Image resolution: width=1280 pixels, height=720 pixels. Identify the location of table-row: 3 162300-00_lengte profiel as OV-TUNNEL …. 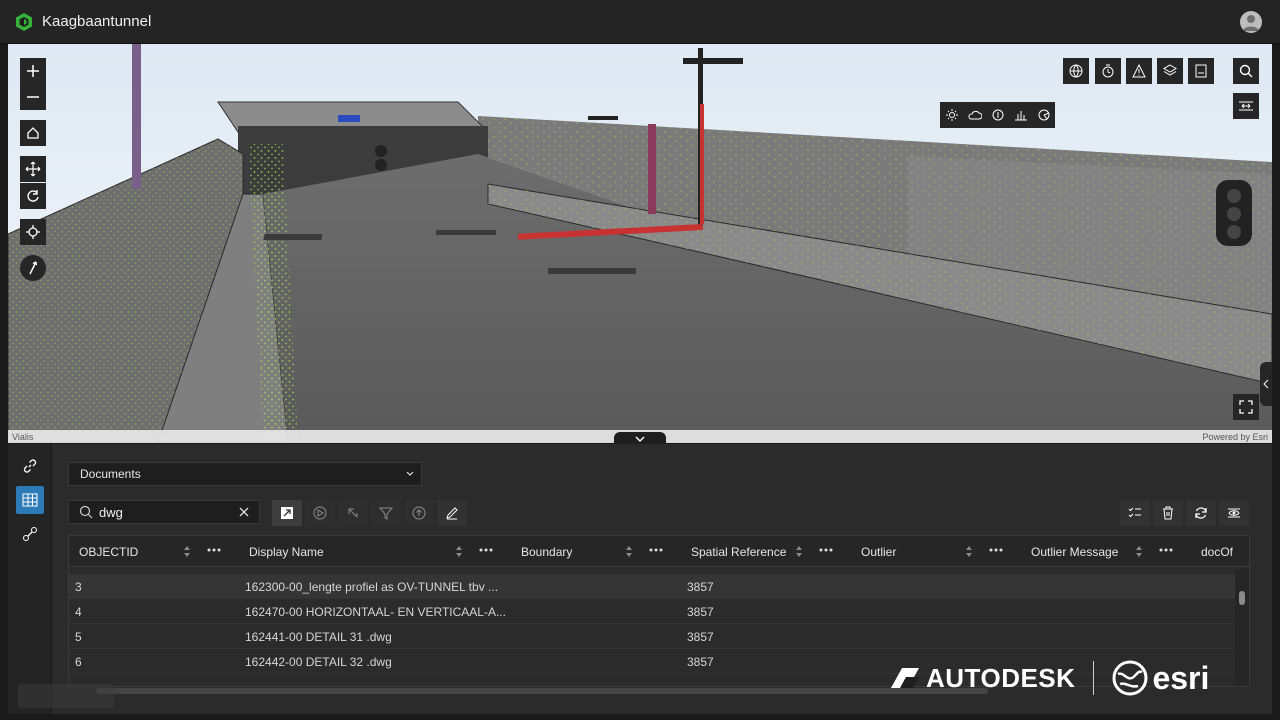
(653, 586).